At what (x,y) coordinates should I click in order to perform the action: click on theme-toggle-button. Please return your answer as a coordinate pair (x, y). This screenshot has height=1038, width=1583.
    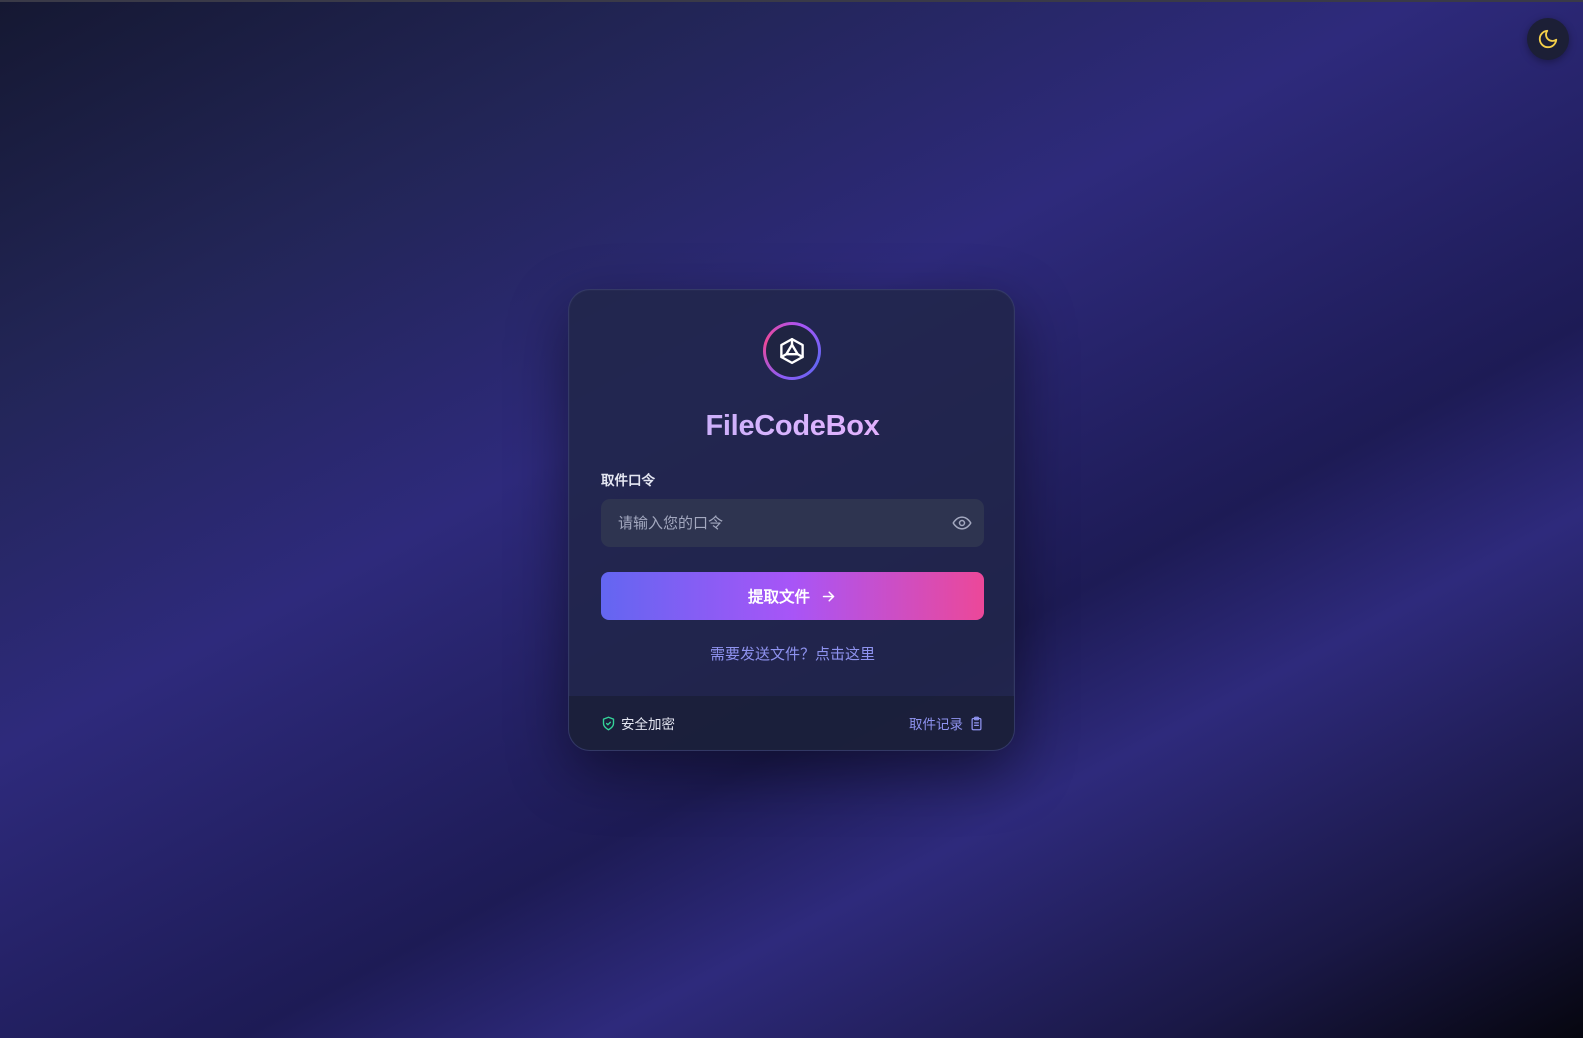
    Looking at the image, I should click on (1548, 39).